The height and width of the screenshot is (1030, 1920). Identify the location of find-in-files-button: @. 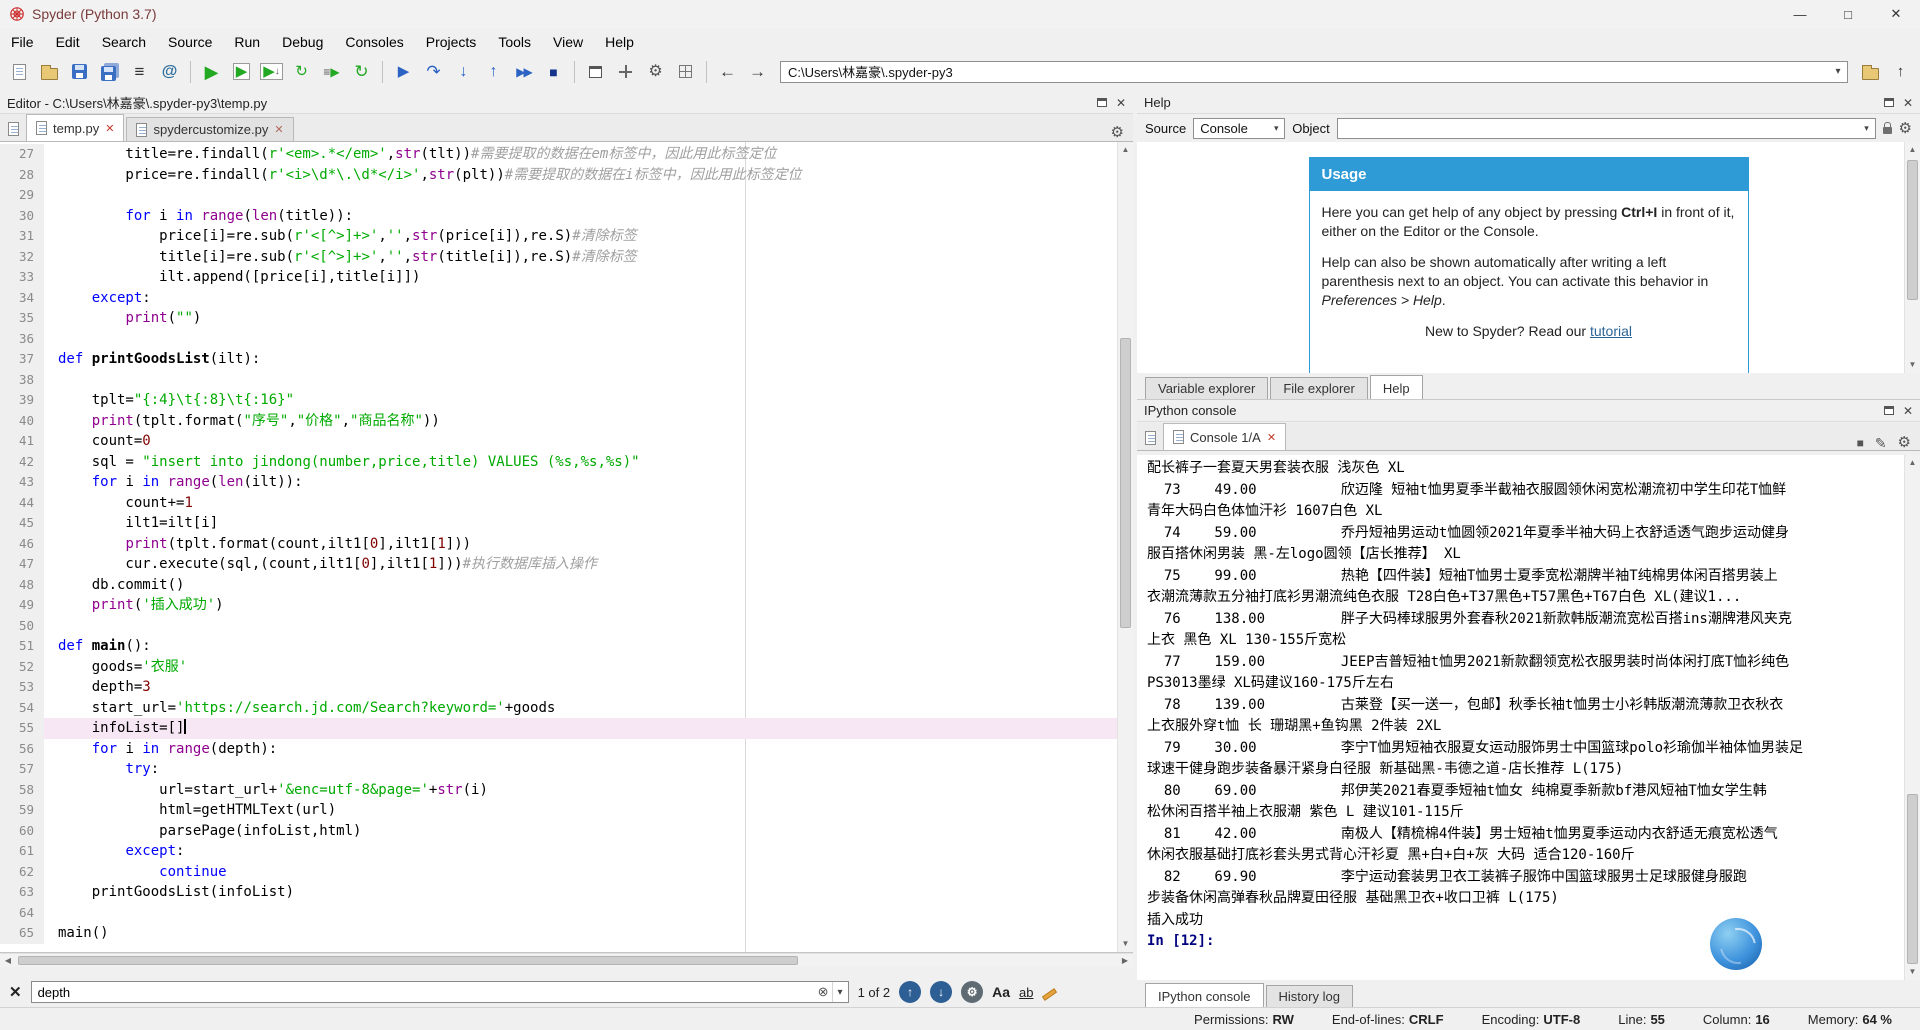
(169, 72).